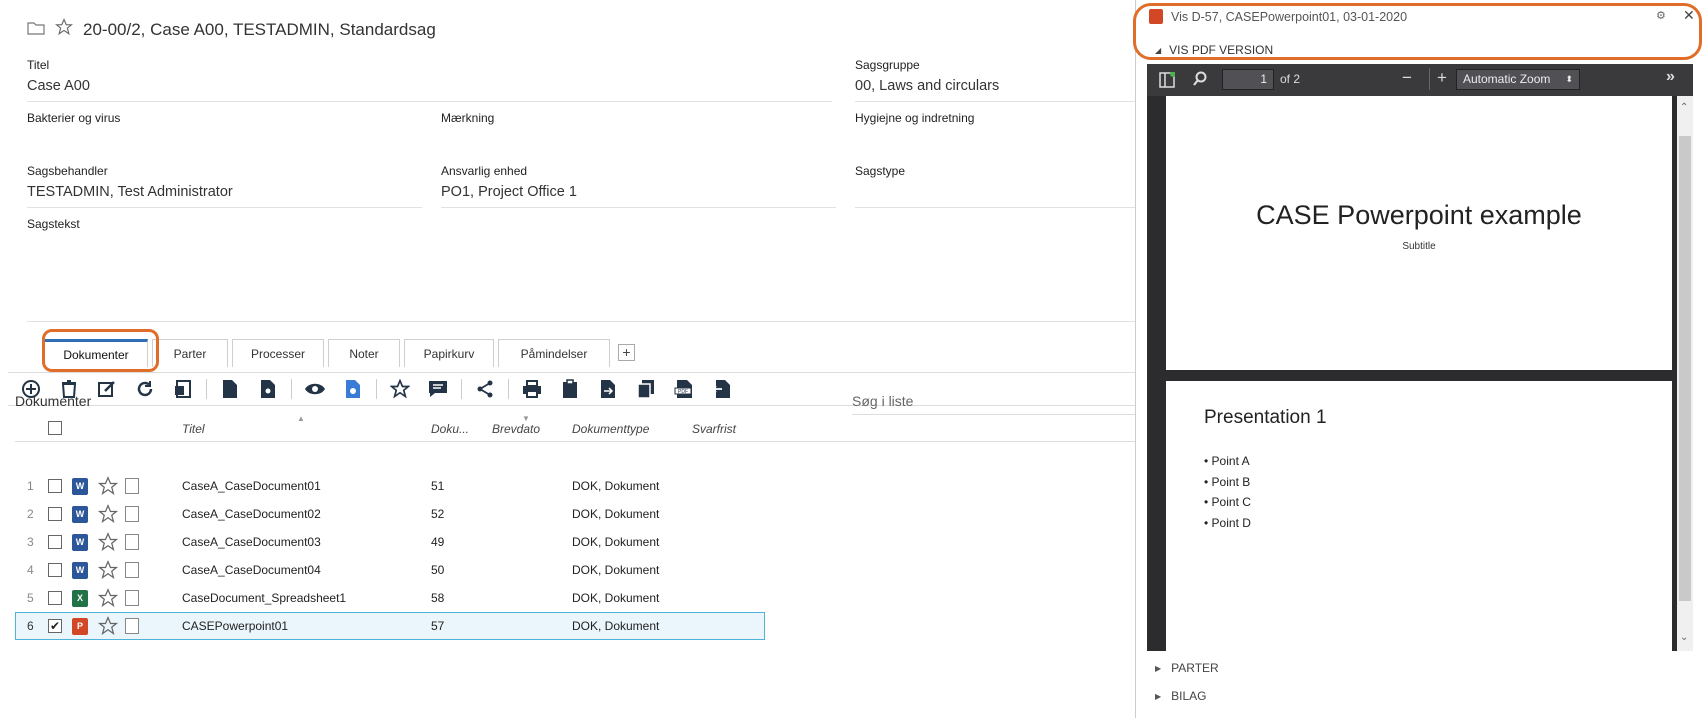  What do you see at coordinates (646, 389) in the screenshot?
I see `copy-icon` at bounding box center [646, 389].